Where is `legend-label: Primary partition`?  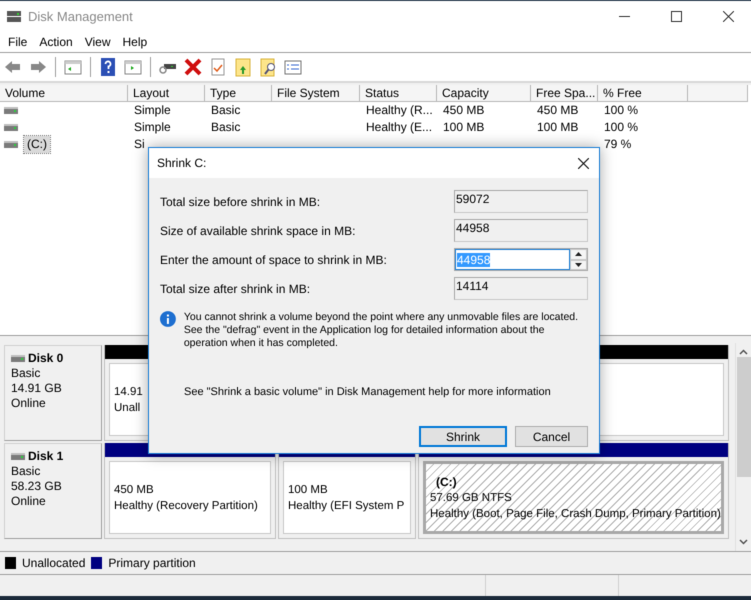
legend-label: Primary partition is located at coordinates (152, 563).